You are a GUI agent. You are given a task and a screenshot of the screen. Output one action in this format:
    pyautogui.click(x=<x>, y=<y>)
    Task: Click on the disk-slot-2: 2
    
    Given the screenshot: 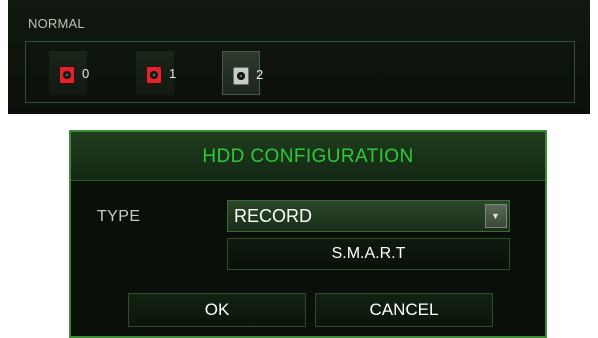 What is the action you would take?
    pyautogui.click(x=243, y=73)
    